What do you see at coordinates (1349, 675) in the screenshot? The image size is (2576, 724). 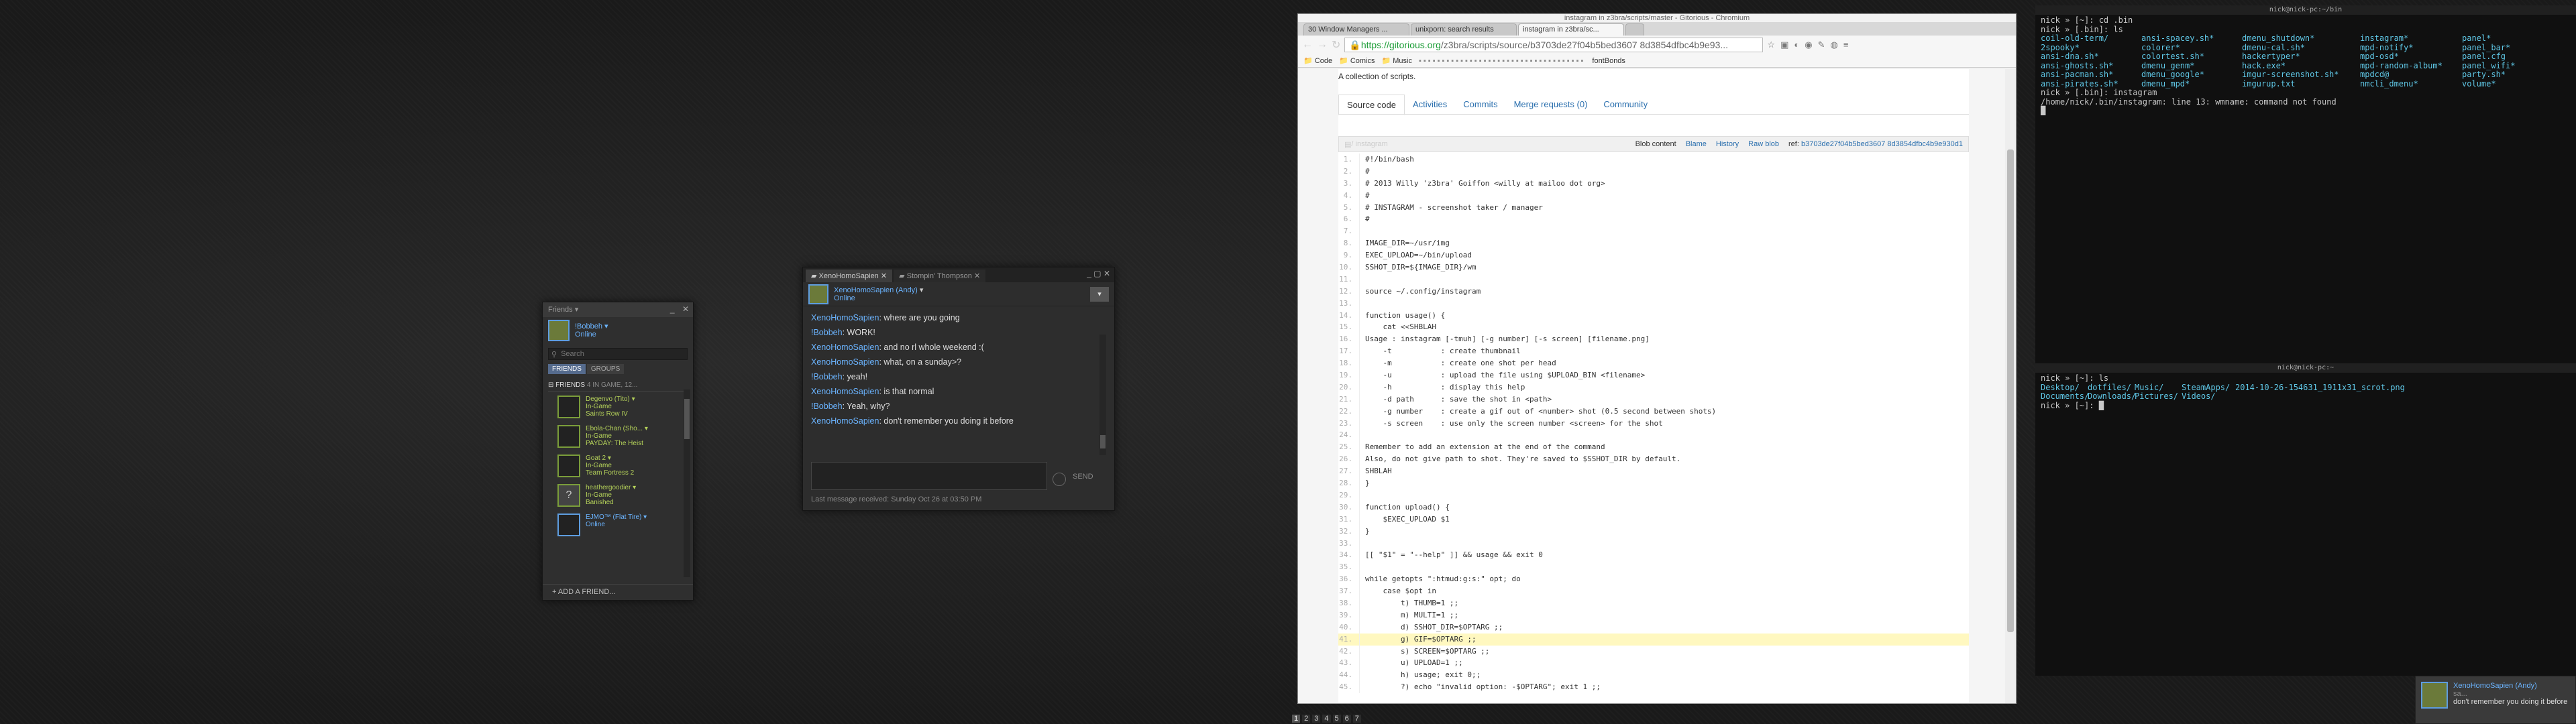 I see `line-number: 44.` at bounding box center [1349, 675].